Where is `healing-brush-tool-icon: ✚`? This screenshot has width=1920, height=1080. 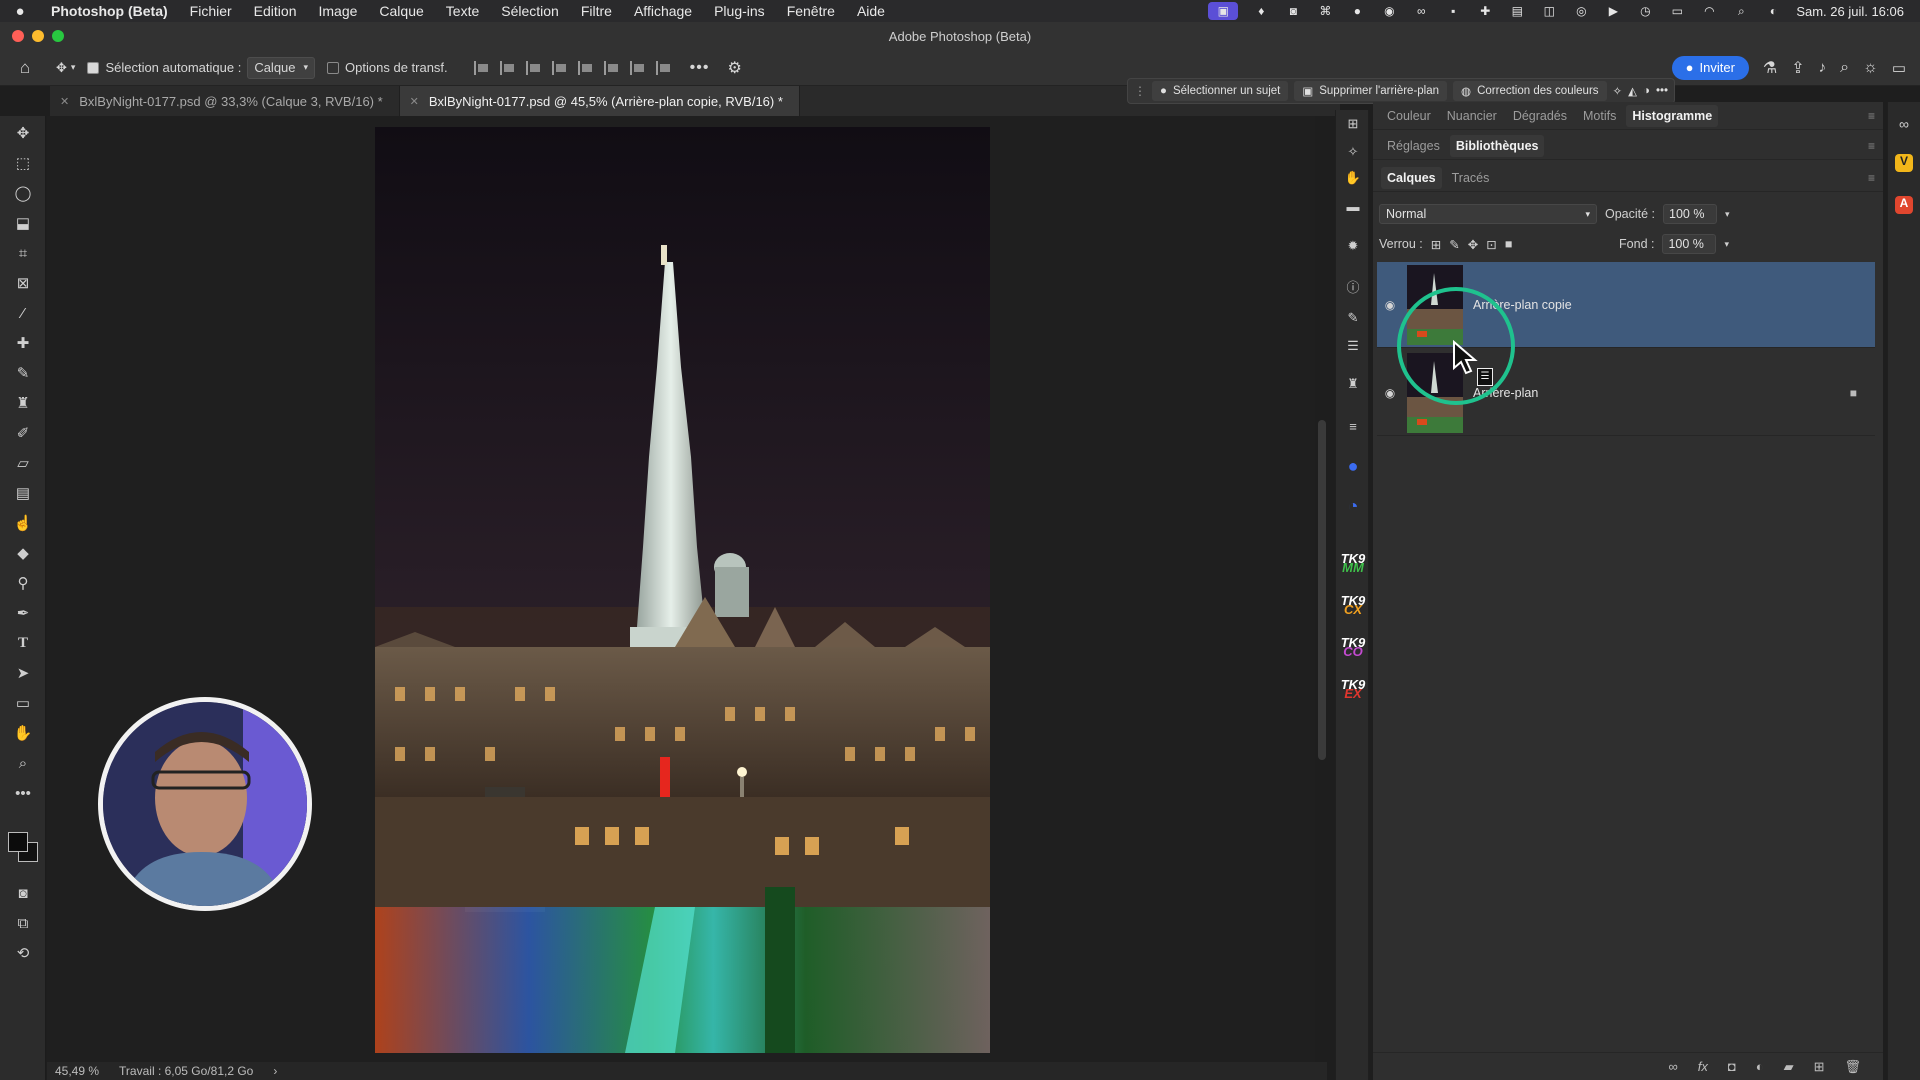 healing-brush-tool-icon: ✚ is located at coordinates (23, 343).